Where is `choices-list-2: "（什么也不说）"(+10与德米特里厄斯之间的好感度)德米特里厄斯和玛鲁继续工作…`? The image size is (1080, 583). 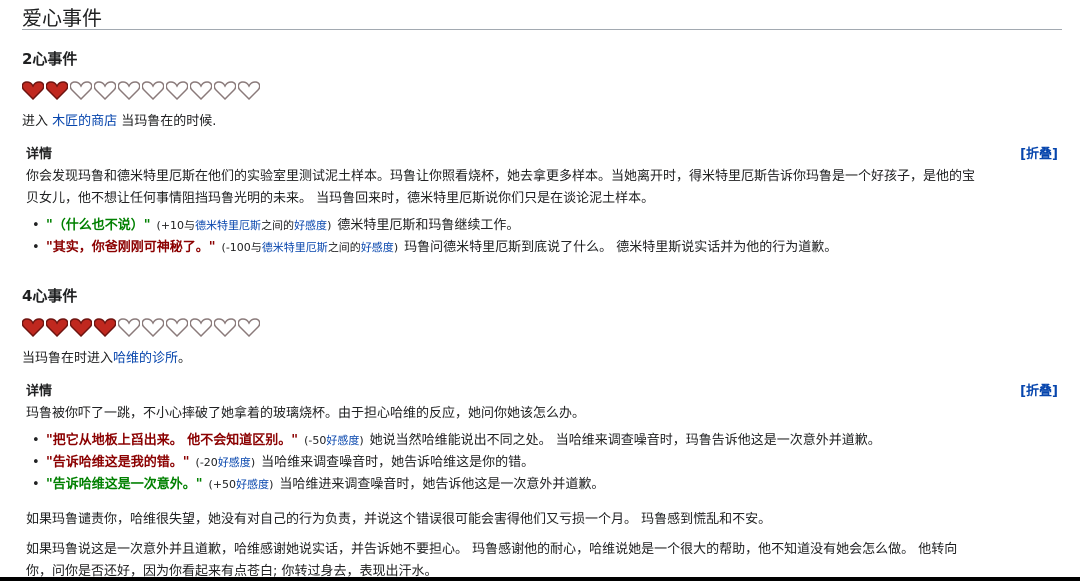 choices-list-2: "（什么也不说）"(+10与德米特里厄斯之间的好感度)德米特里厄斯和玛鲁继续工作… is located at coordinates (435, 237).